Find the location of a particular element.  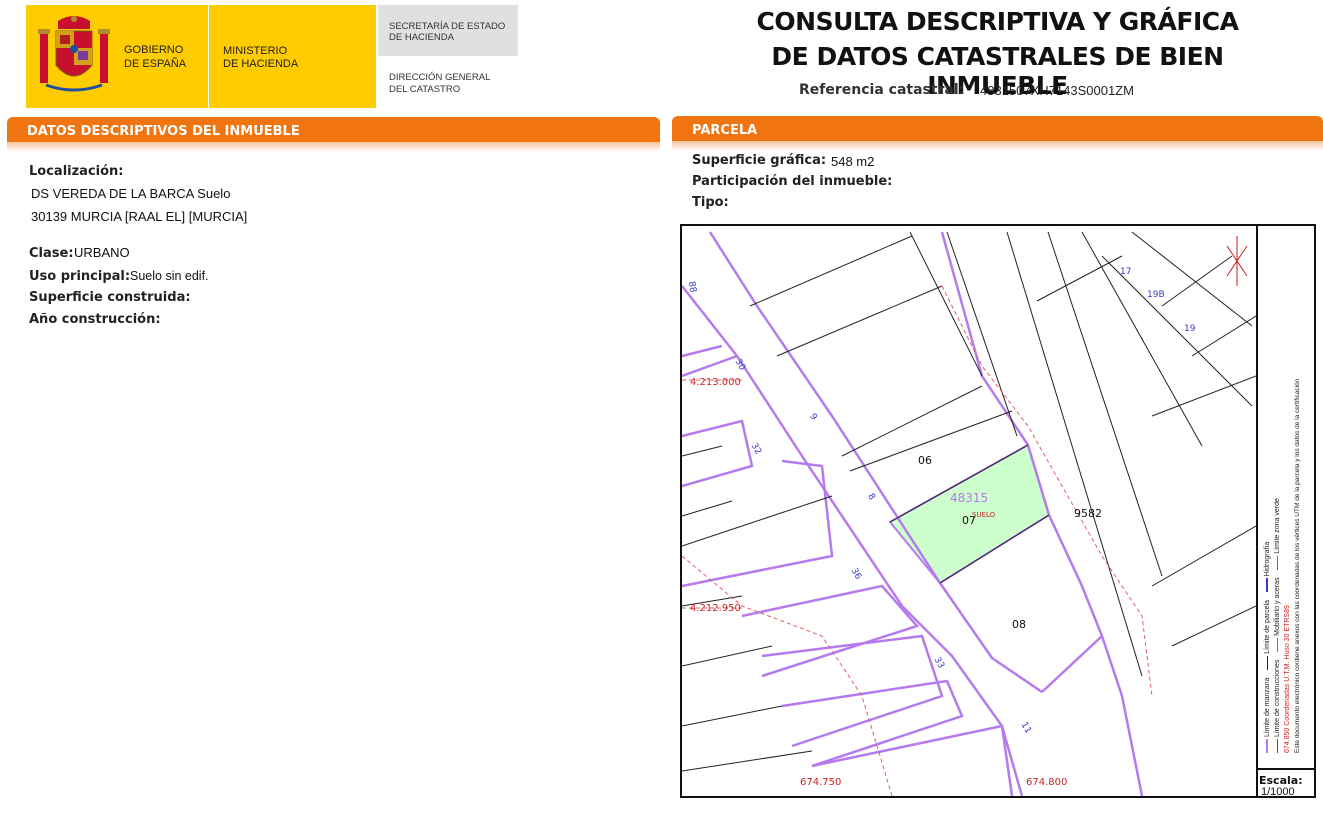

ref-catastral-value: 4831507XH7143S0001ZM is located at coordinates (1057, 90).